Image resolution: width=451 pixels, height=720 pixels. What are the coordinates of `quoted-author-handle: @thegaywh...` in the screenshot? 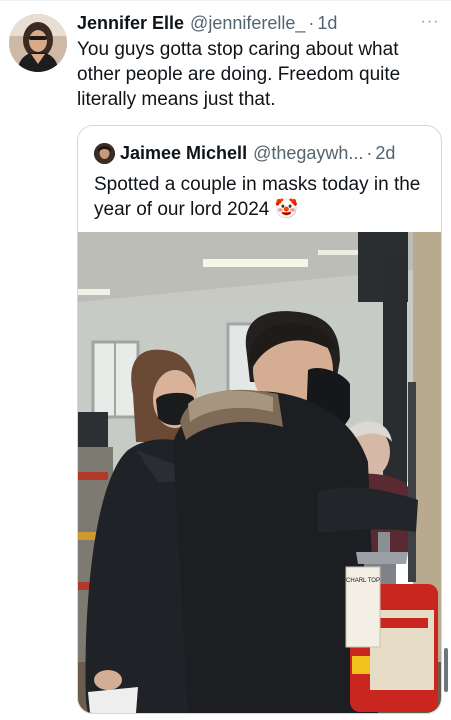 It's located at (308, 153).